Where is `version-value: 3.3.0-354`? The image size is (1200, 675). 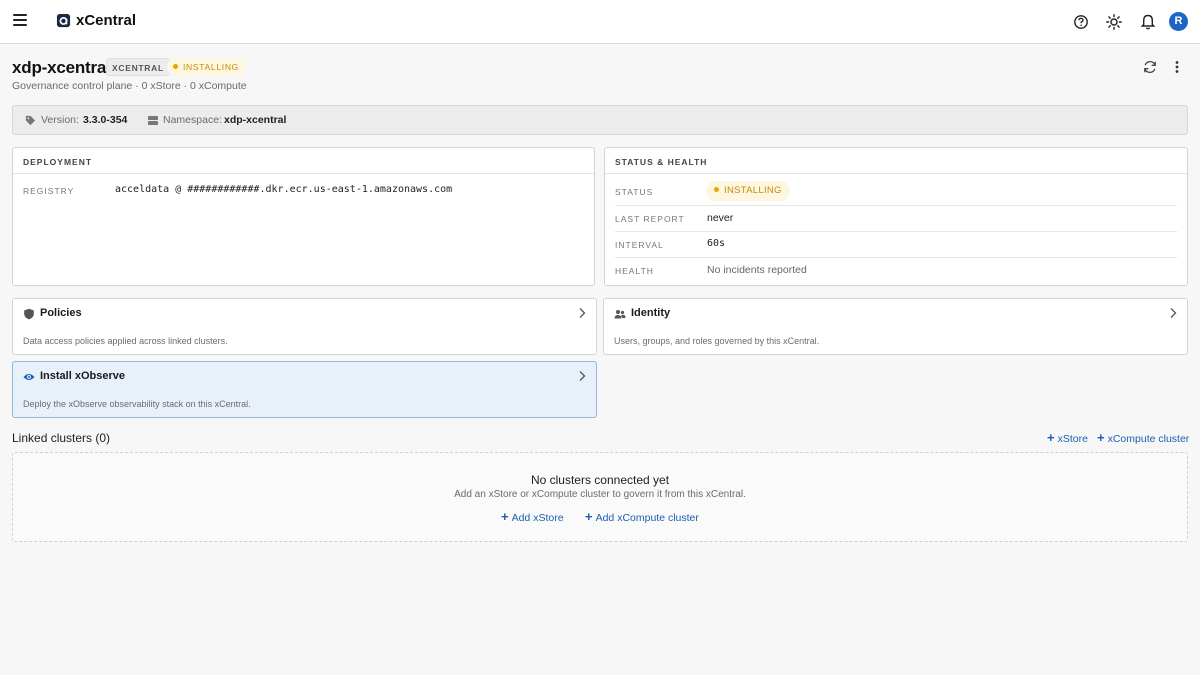
version-value: 3.3.0-354 is located at coordinates (105, 120).